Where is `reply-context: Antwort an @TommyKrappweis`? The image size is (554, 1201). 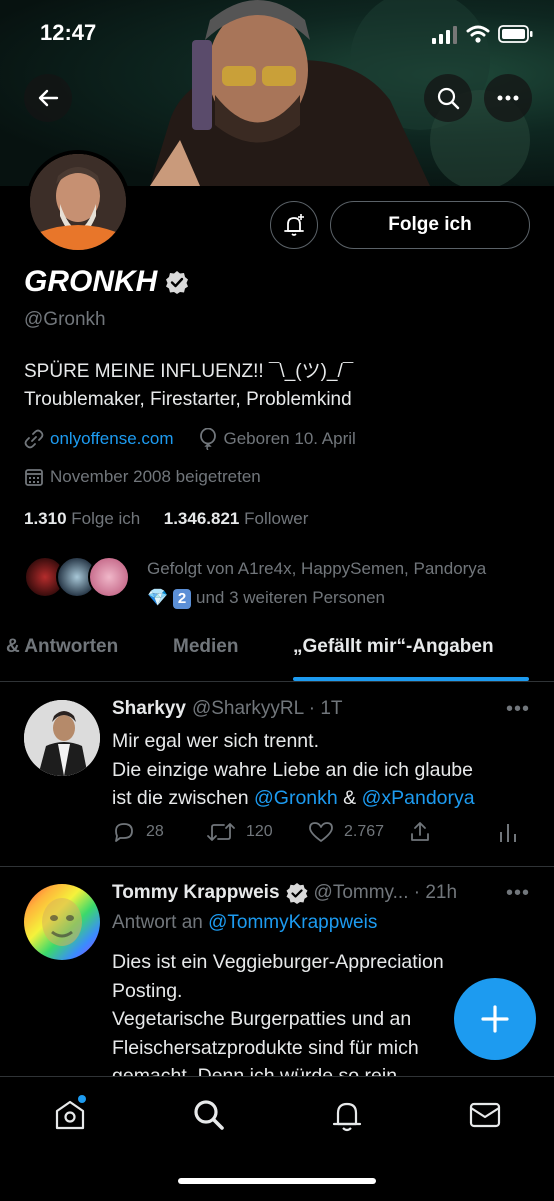 reply-context: Antwort an @TommyKrappweis is located at coordinates (244, 923).